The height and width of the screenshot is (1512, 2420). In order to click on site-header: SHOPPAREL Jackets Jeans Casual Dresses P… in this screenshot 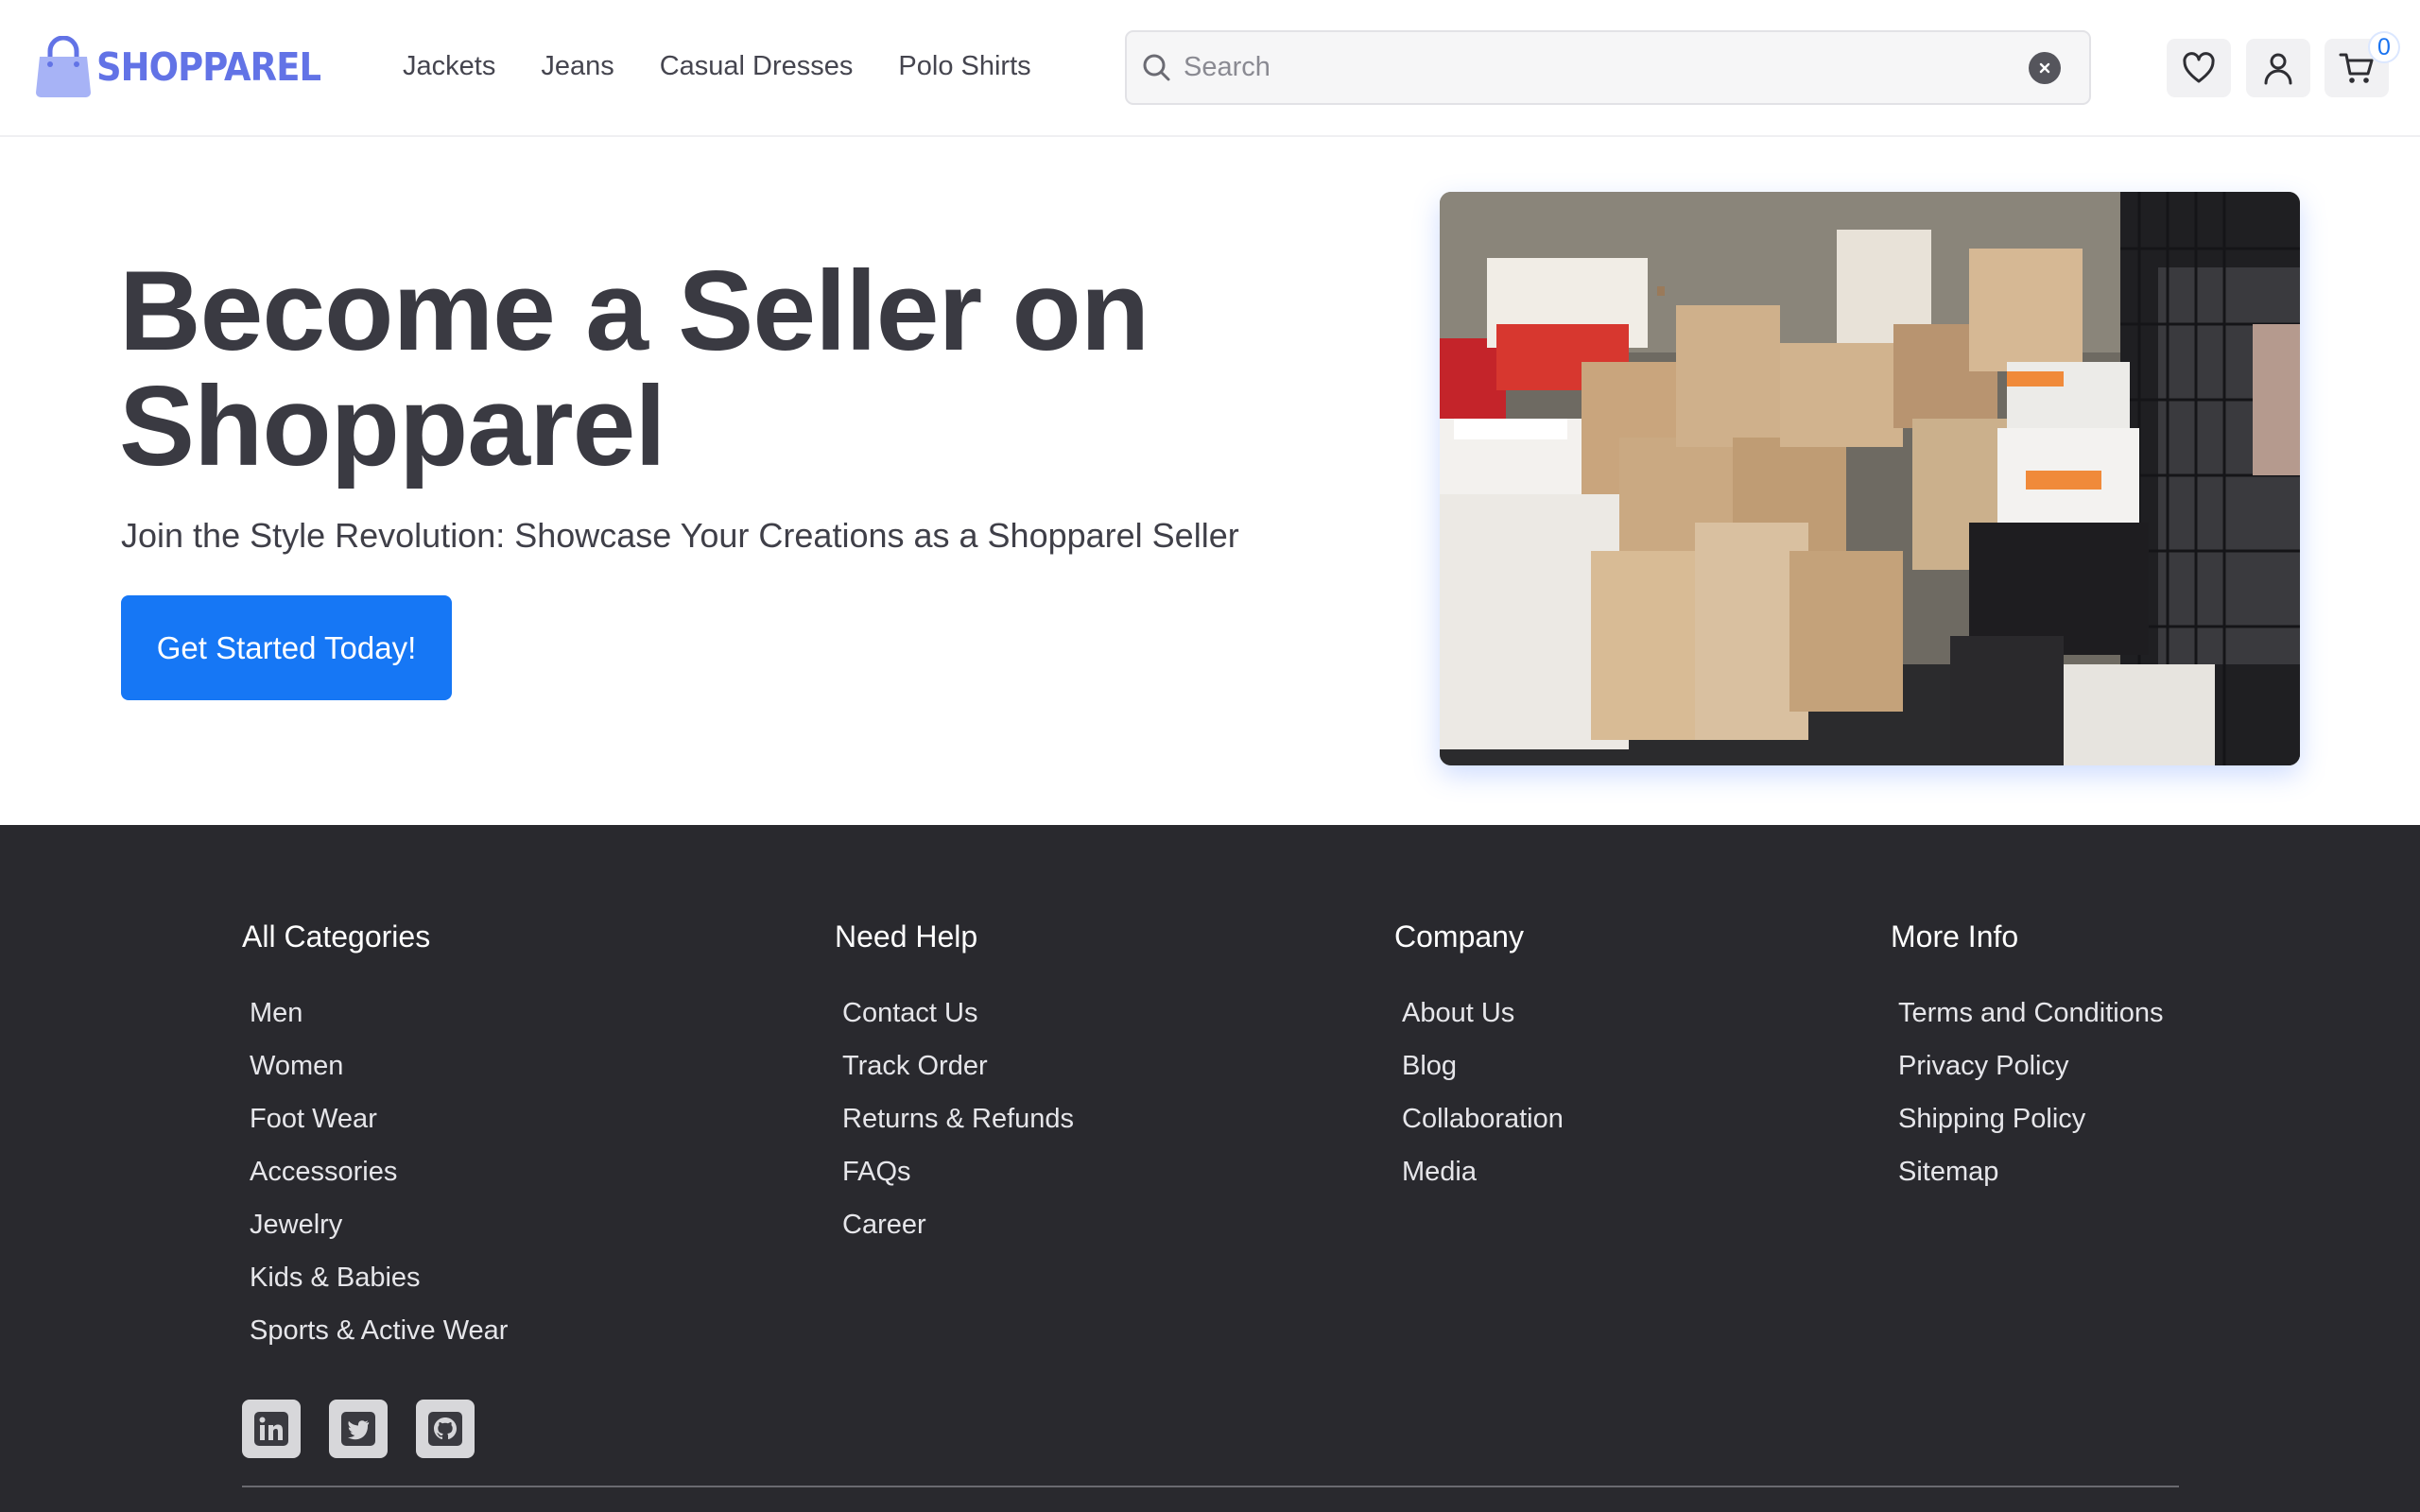, I will do `click(1210, 68)`.